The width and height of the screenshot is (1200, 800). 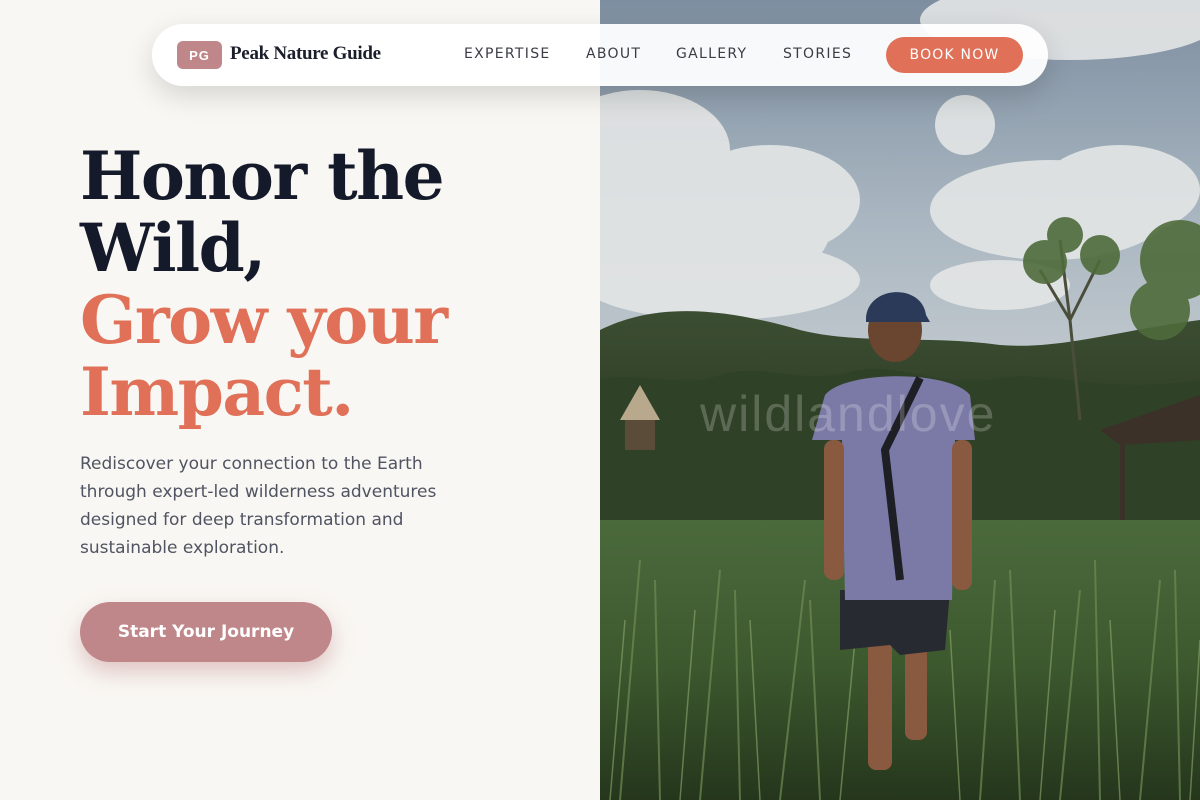 What do you see at coordinates (199, 55) in the screenshot?
I see `logo-badge: PG` at bounding box center [199, 55].